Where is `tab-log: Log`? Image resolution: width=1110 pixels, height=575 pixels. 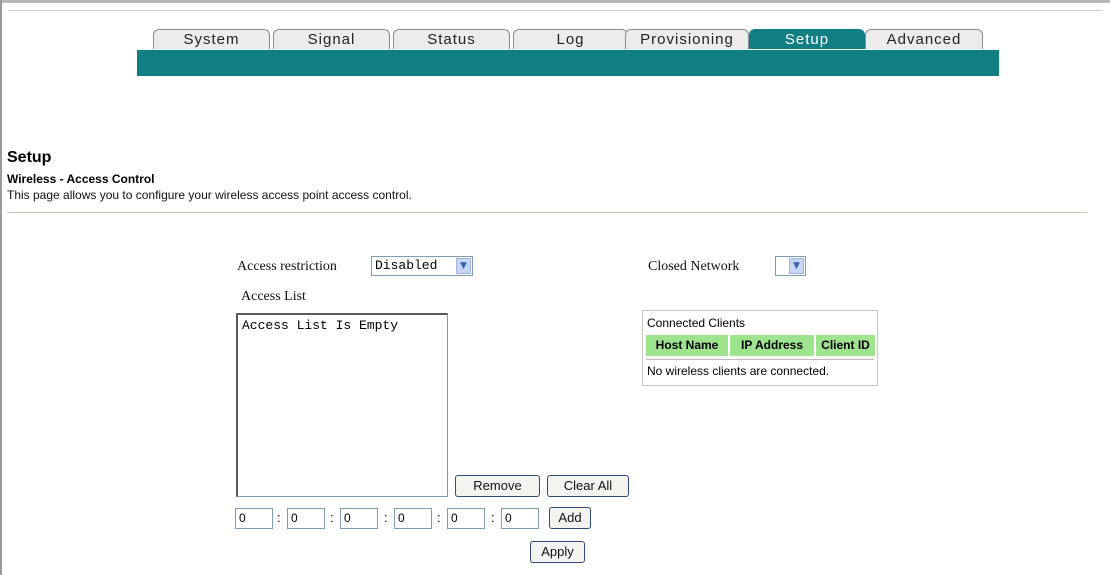 tab-log: Log is located at coordinates (570, 39).